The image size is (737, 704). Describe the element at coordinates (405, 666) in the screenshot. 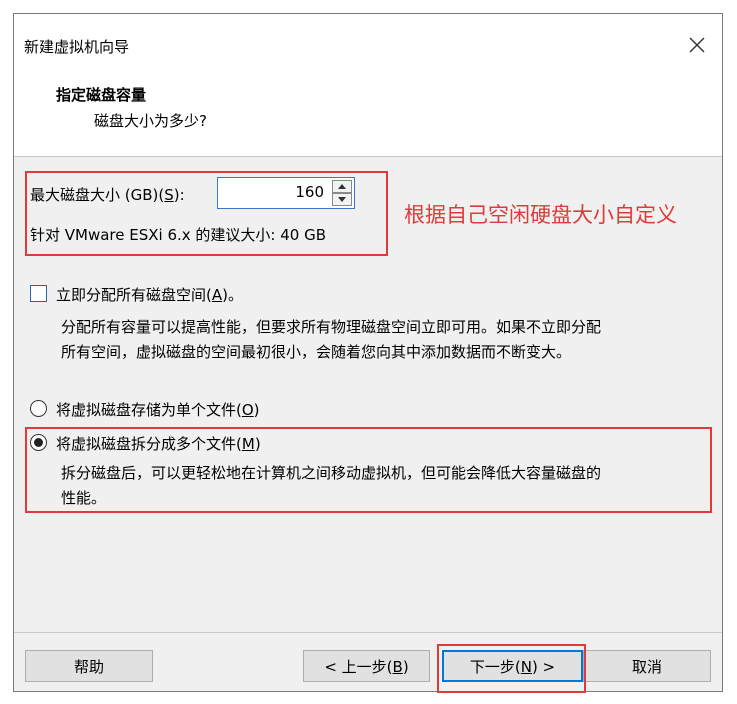

I see `back-label-suffix: )` at that location.